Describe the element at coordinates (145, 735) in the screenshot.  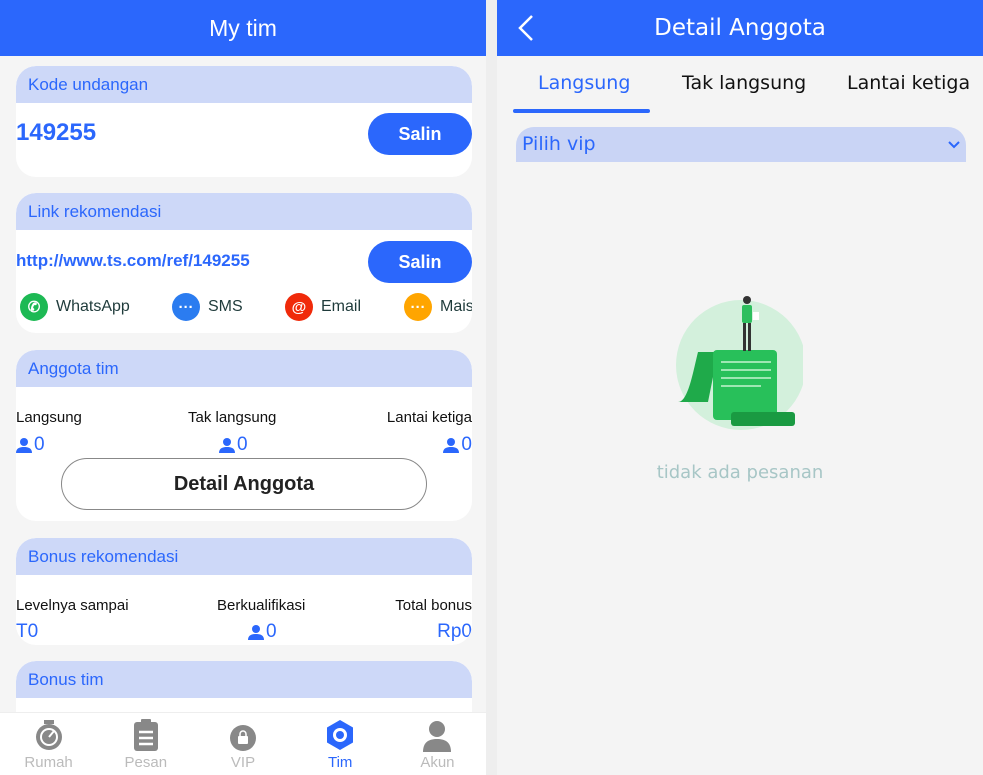
I see `clipboard-icon` at that location.